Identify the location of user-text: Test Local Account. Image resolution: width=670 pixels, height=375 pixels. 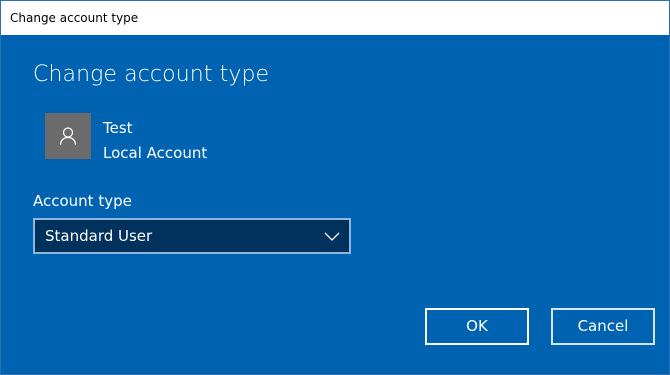
(155, 141).